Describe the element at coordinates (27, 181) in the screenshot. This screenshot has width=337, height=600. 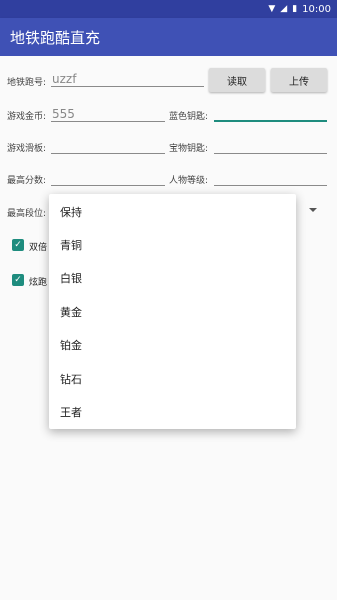
I see `high-score-label: 最高分数:` at that location.